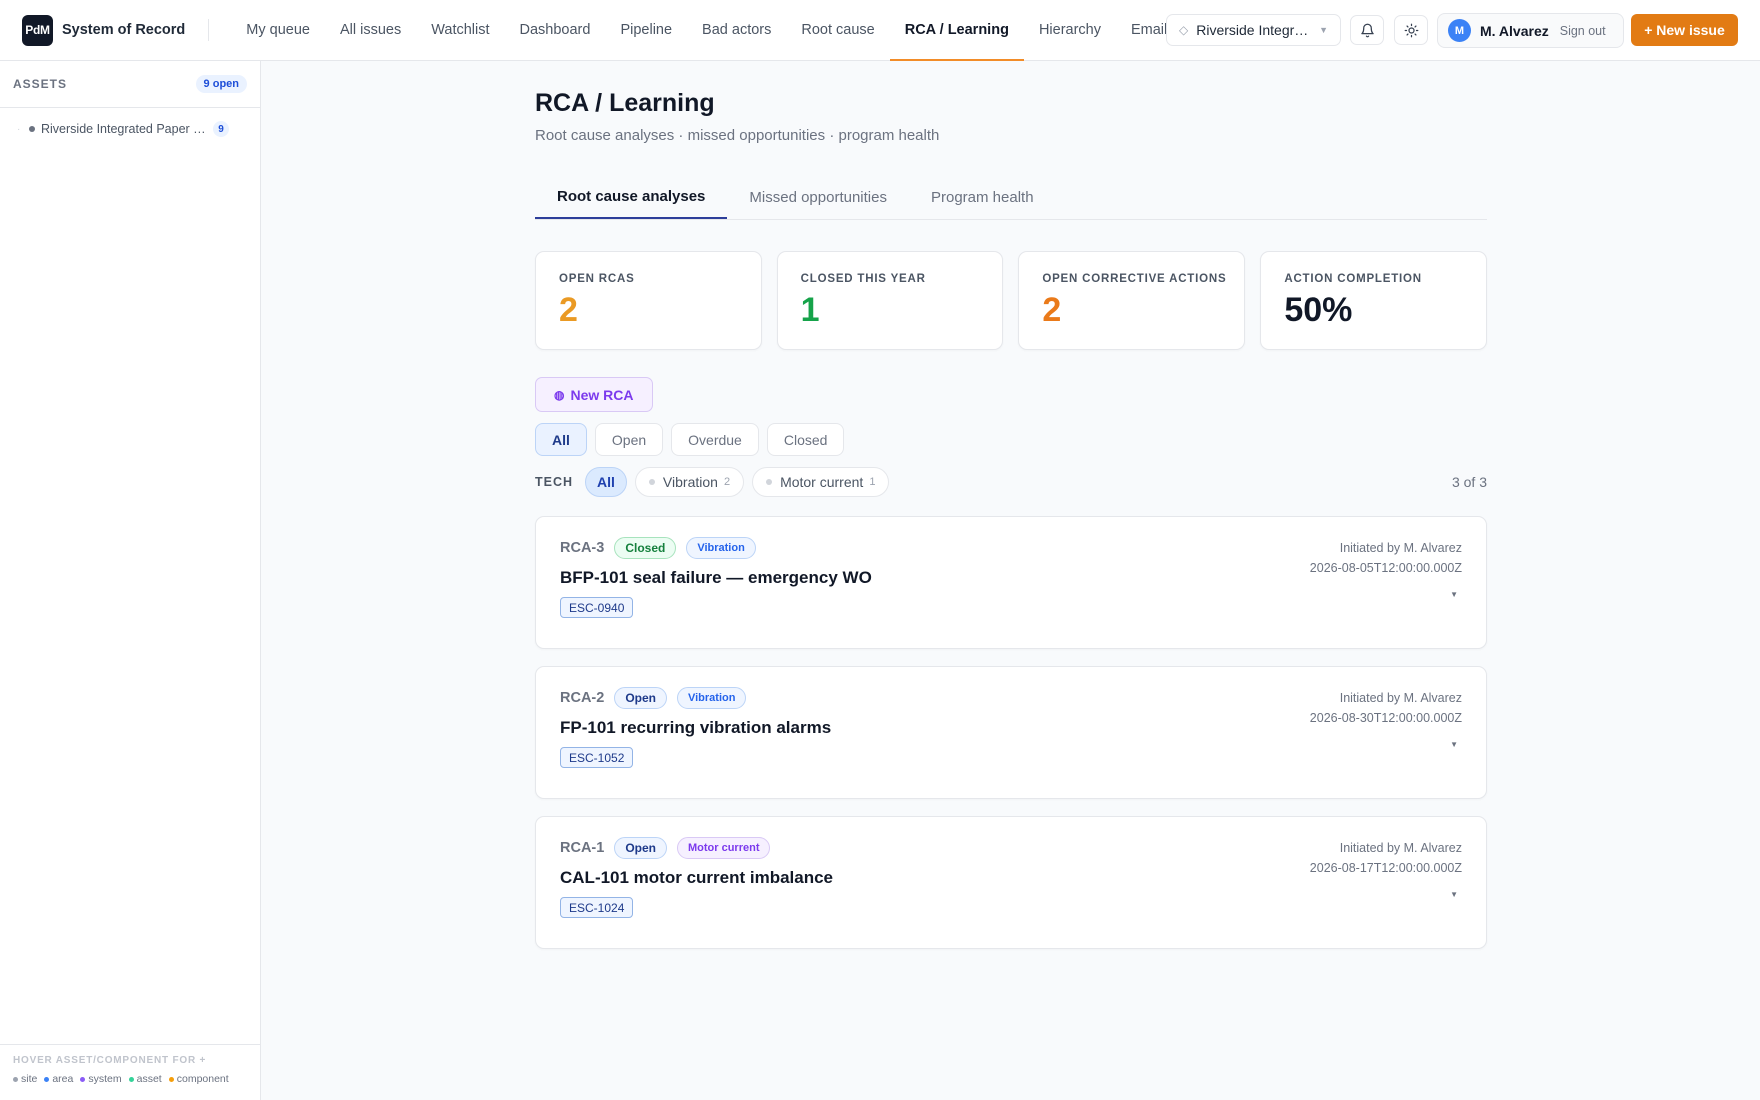 The width and height of the screenshot is (1760, 1100). I want to click on notifications-button, so click(1367, 30).